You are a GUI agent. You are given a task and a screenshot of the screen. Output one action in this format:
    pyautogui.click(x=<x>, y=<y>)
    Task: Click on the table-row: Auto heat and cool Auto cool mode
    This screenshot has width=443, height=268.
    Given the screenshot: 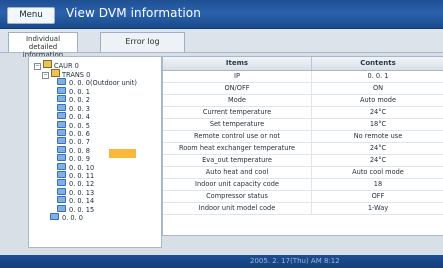 What is the action you would take?
    pyautogui.click(x=303, y=173)
    